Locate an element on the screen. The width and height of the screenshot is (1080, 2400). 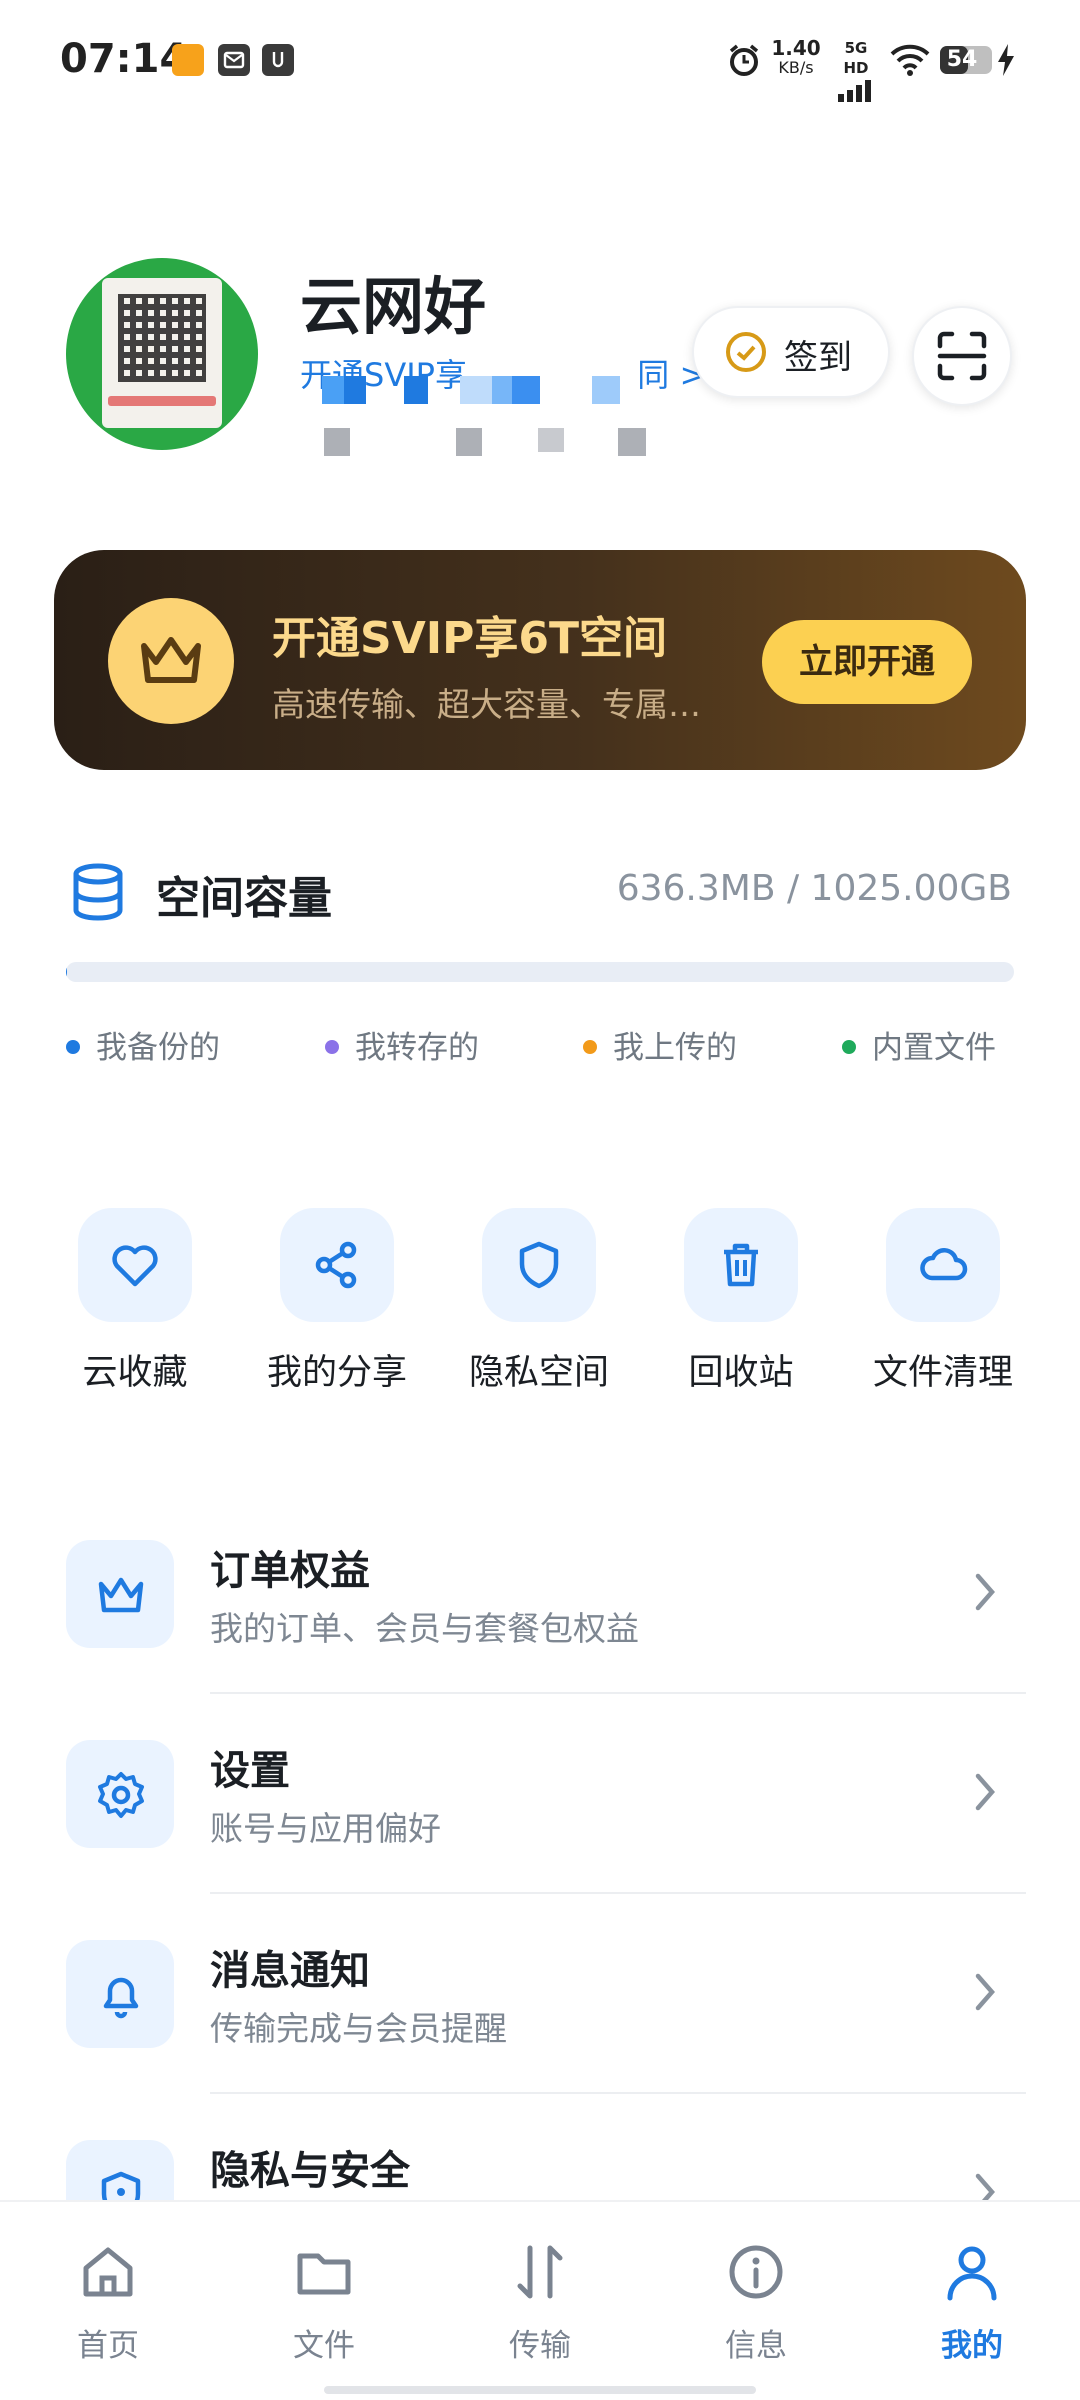
nav-transfer: 传输 is located at coordinates (540, 2307).